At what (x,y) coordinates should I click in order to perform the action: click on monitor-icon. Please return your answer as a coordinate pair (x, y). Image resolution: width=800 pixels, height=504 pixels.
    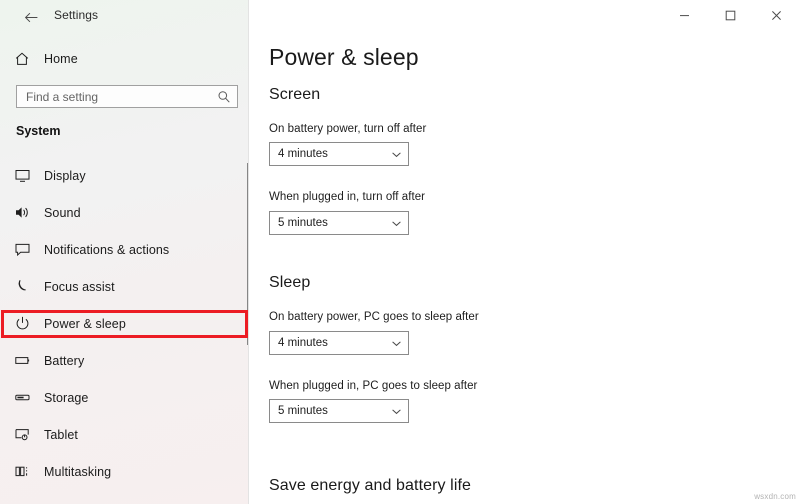
    Looking at the image, I should click on (22, 175).